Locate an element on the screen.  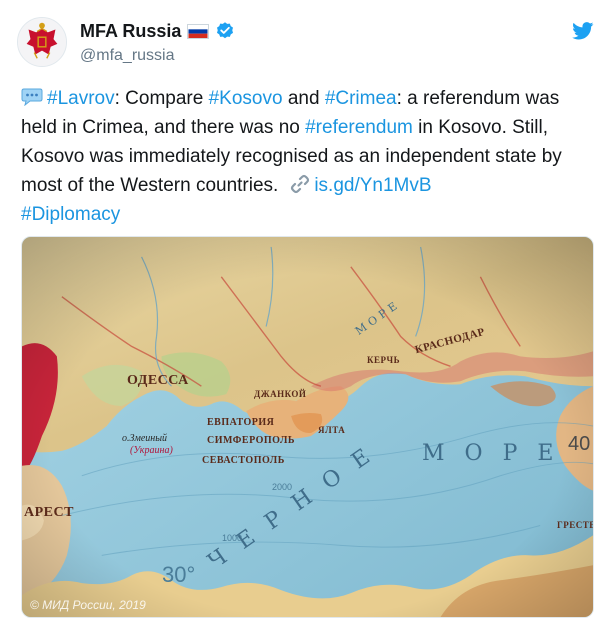
hashtag-referendum: #referendum is located at coordinates (359, 127).